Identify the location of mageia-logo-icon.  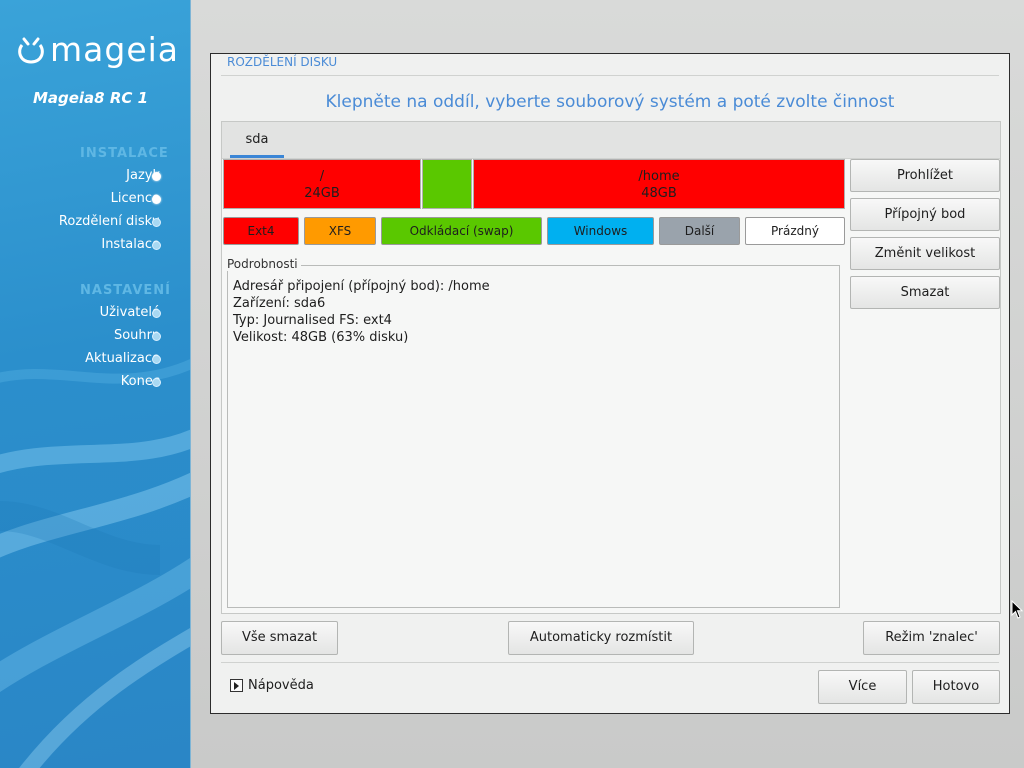
(31, 50).